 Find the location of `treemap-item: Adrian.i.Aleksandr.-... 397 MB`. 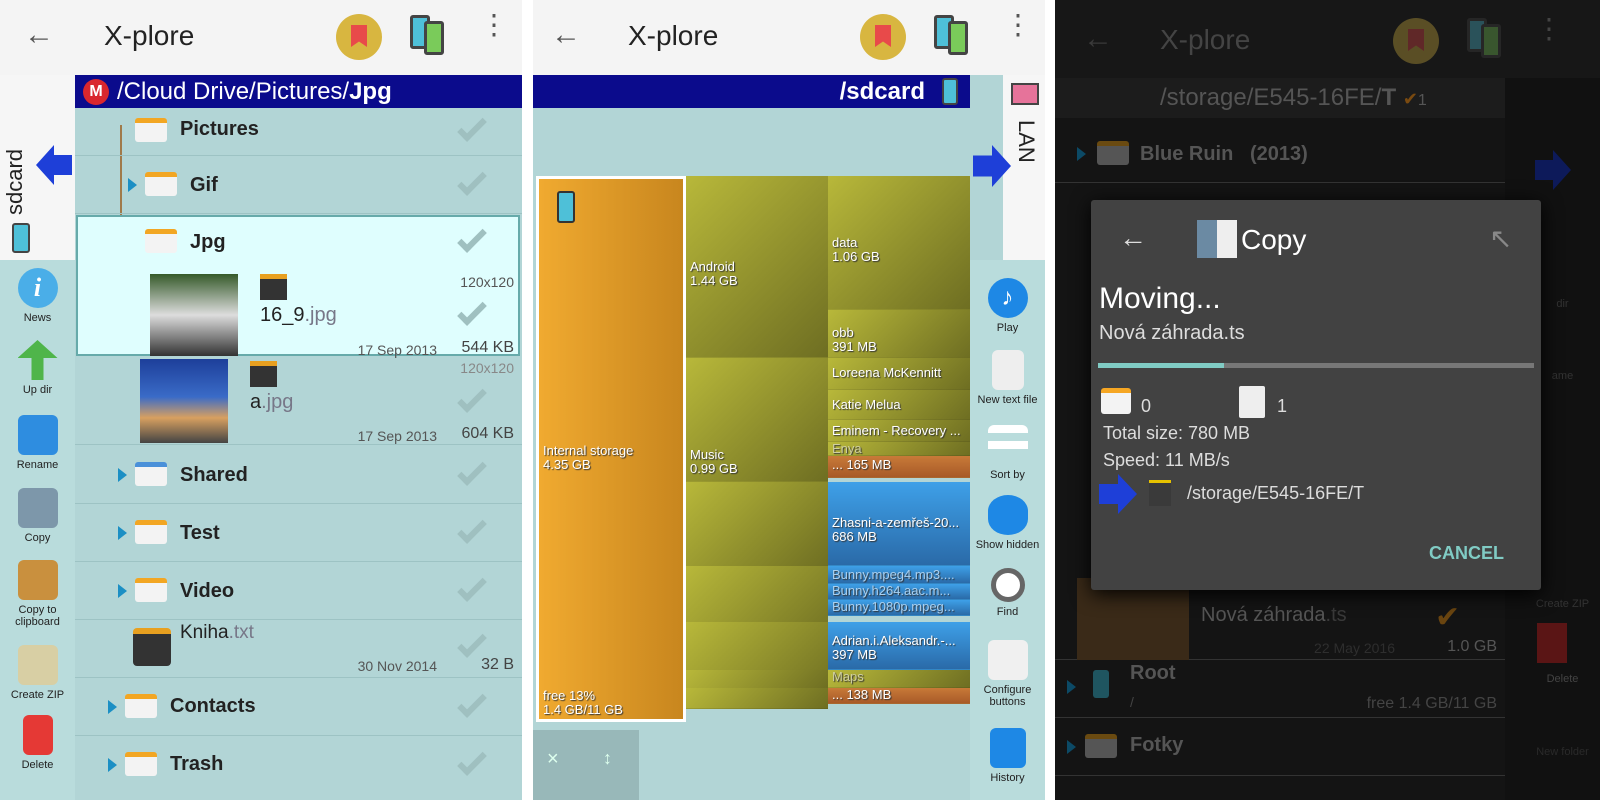

treemap-item: Adrian.i.Aleksandr.-... 397 MB is located at coordinates (899, 646).